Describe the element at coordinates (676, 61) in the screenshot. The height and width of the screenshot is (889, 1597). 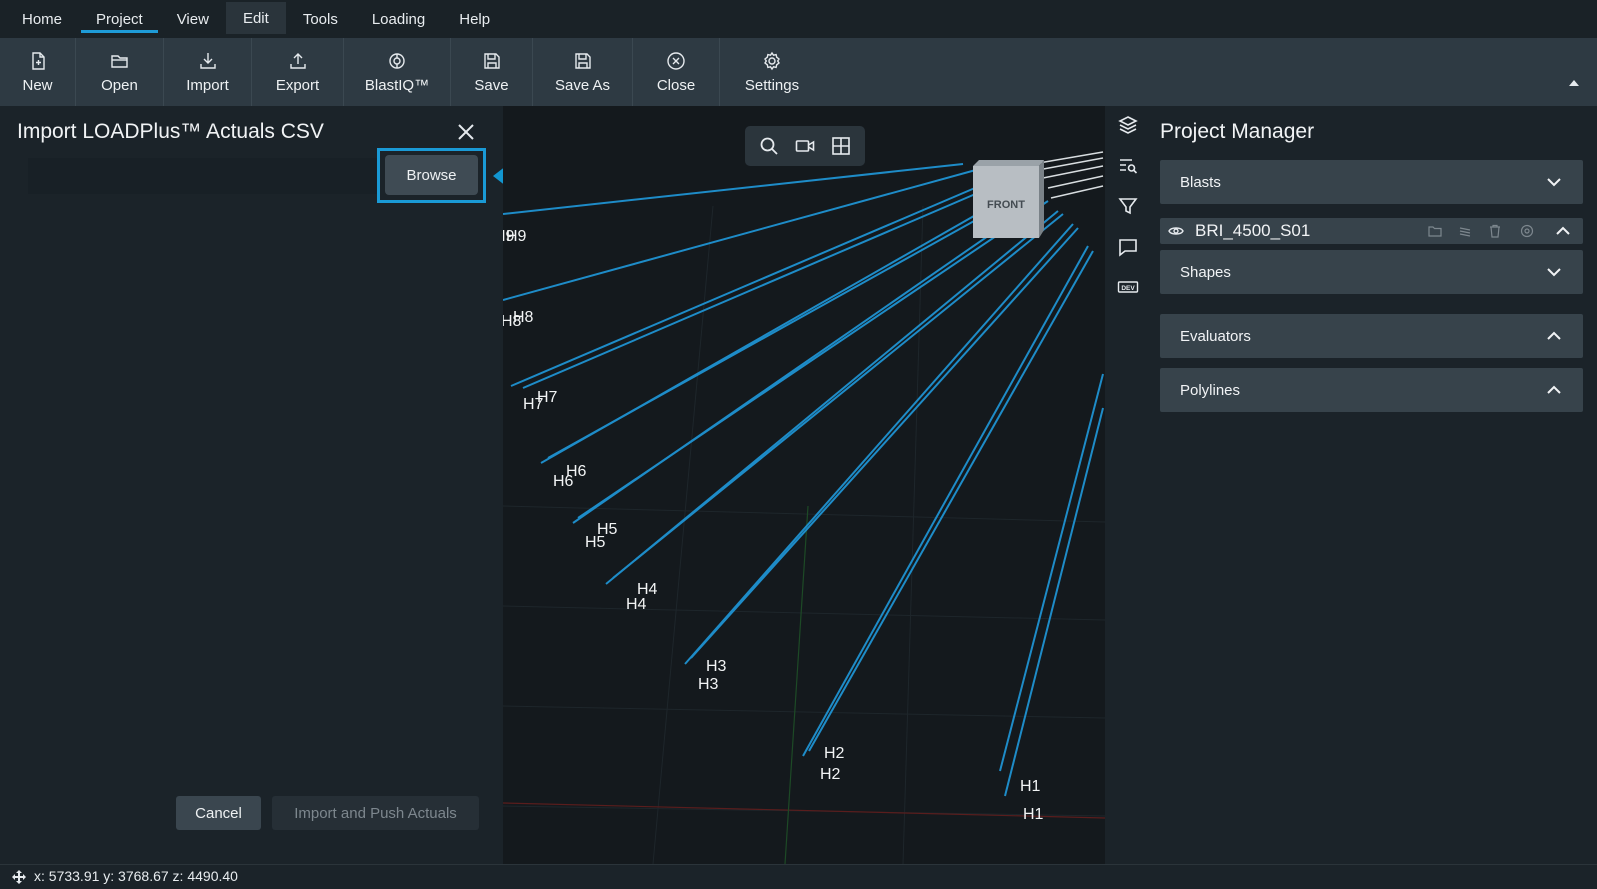
I see `close-circle-icon` at that location.